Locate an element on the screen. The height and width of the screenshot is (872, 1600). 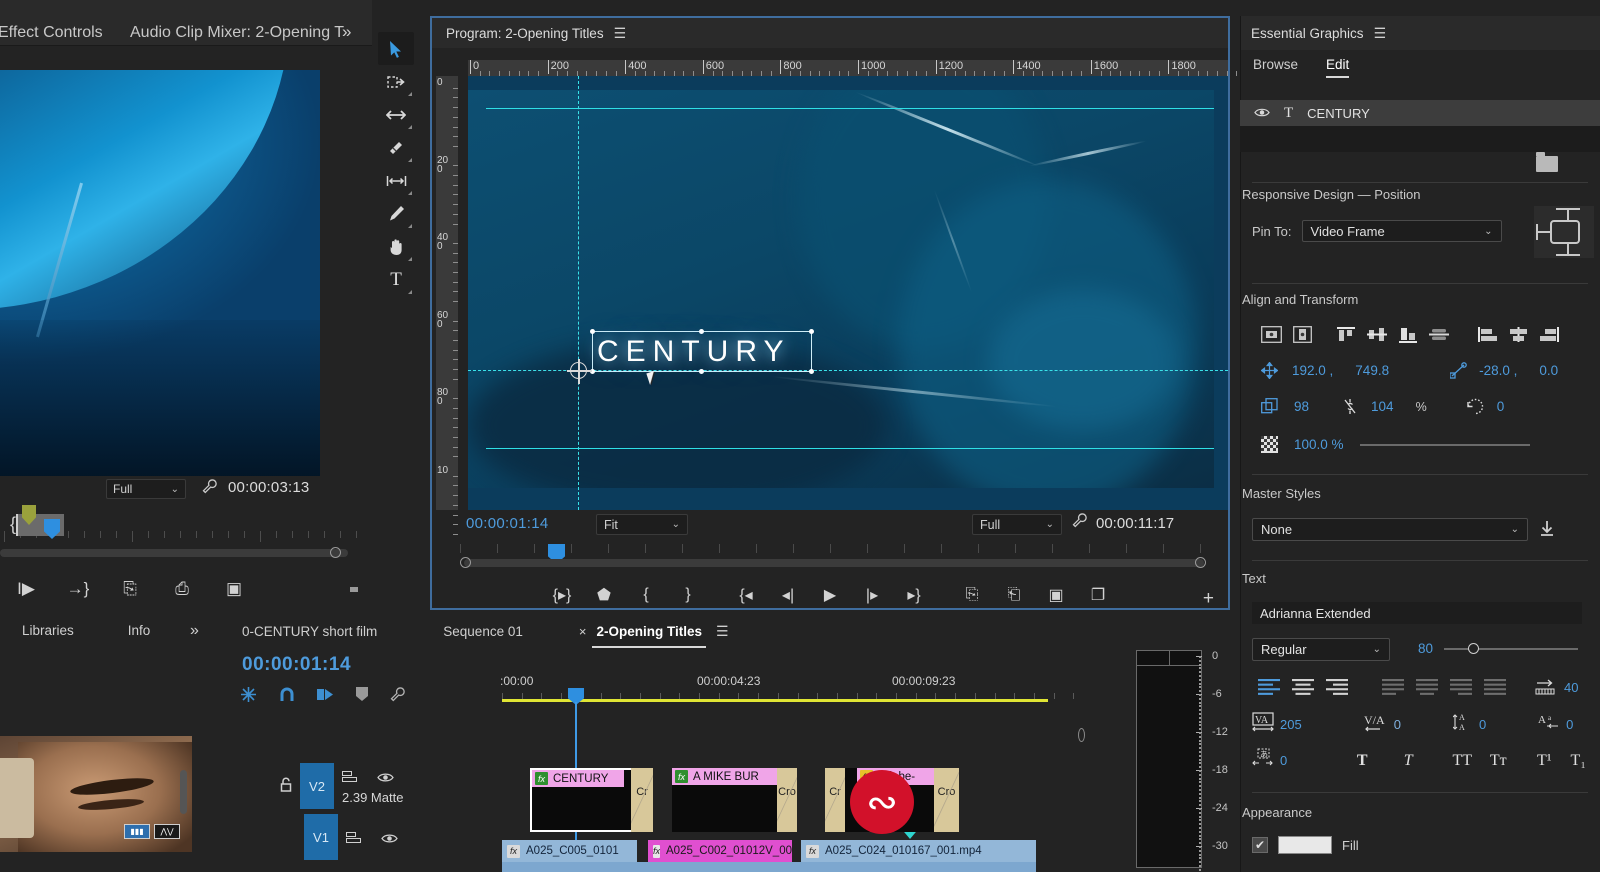
source-insert-button: ⎘ is located at coordinates (130, 589).